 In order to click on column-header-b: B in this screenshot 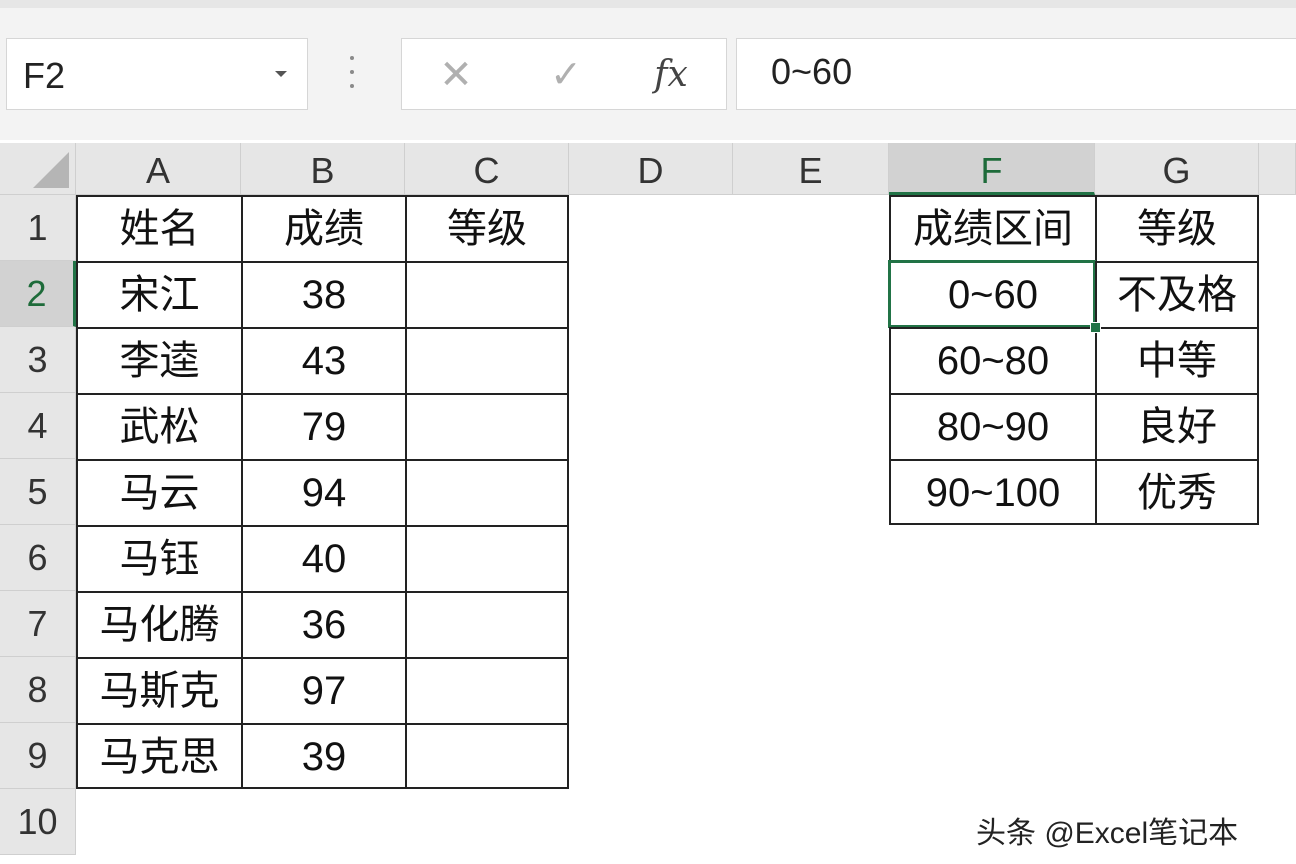, I will do `click(323, 169)`.